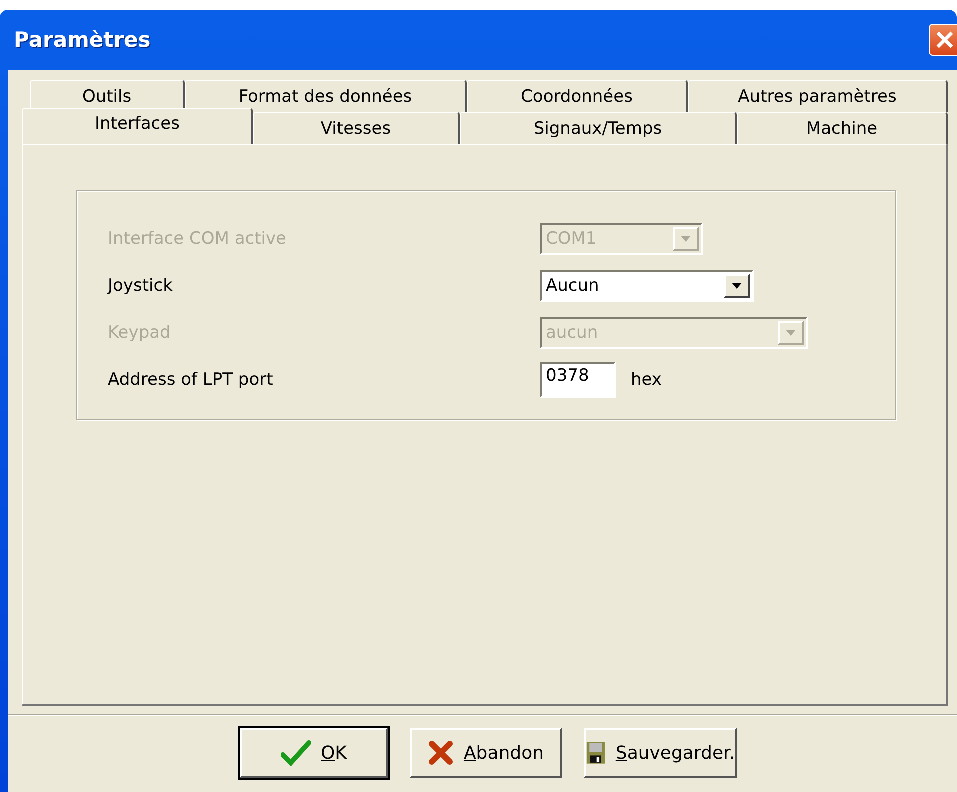 This screenshot has width=957, height=792. What do you see at coordinates (818, 96) in the screenshot?
I see `tab: Autres paramètres` at bounding box center [818, 96].